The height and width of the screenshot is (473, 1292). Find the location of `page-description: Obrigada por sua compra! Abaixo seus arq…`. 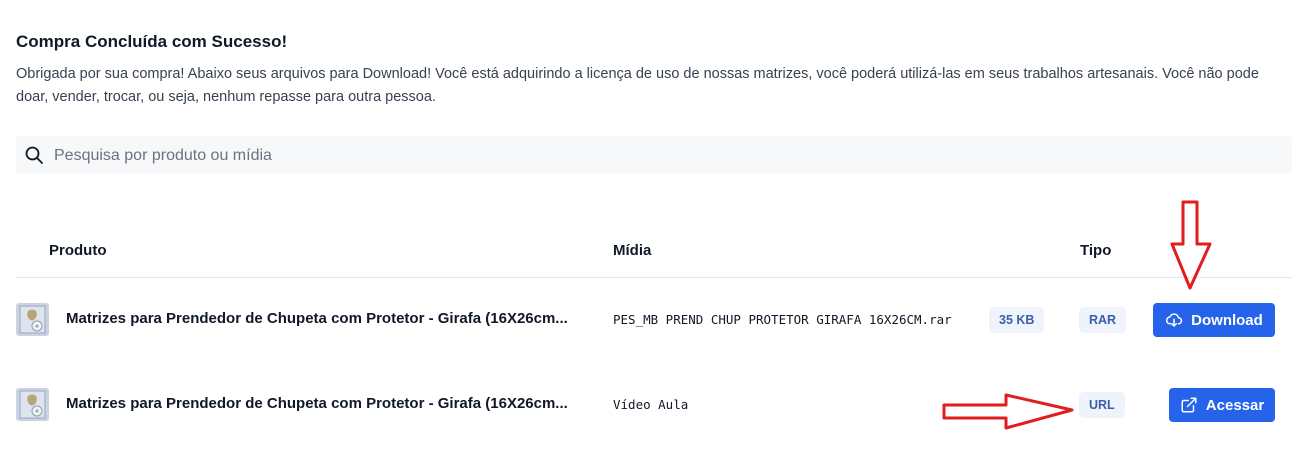

page-description: Obrigada por sua compra! Abaixo seus arq… is located at coordinates (637, 85).